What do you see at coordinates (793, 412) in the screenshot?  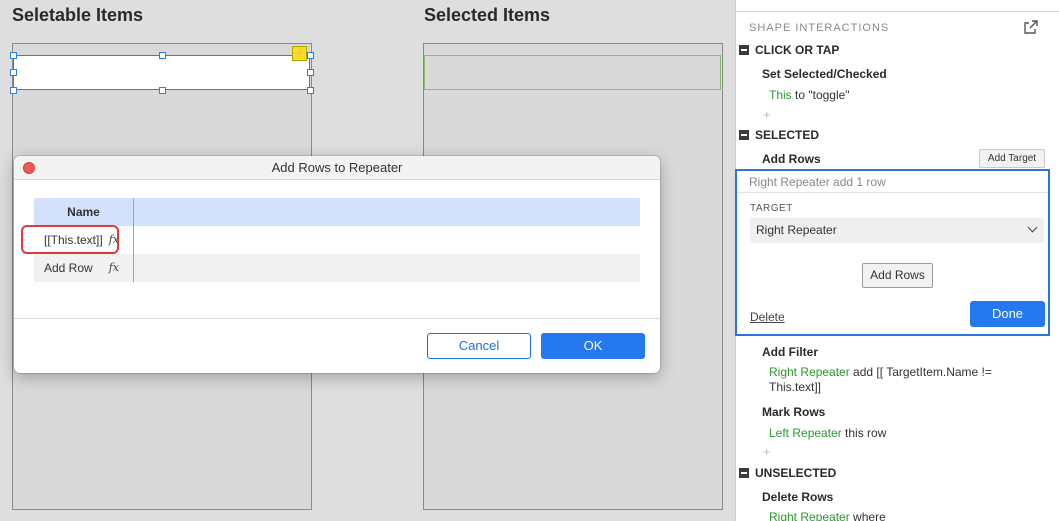 I see `action-title-mark-rows: Mark Rows` at bounding box center [793, 412].